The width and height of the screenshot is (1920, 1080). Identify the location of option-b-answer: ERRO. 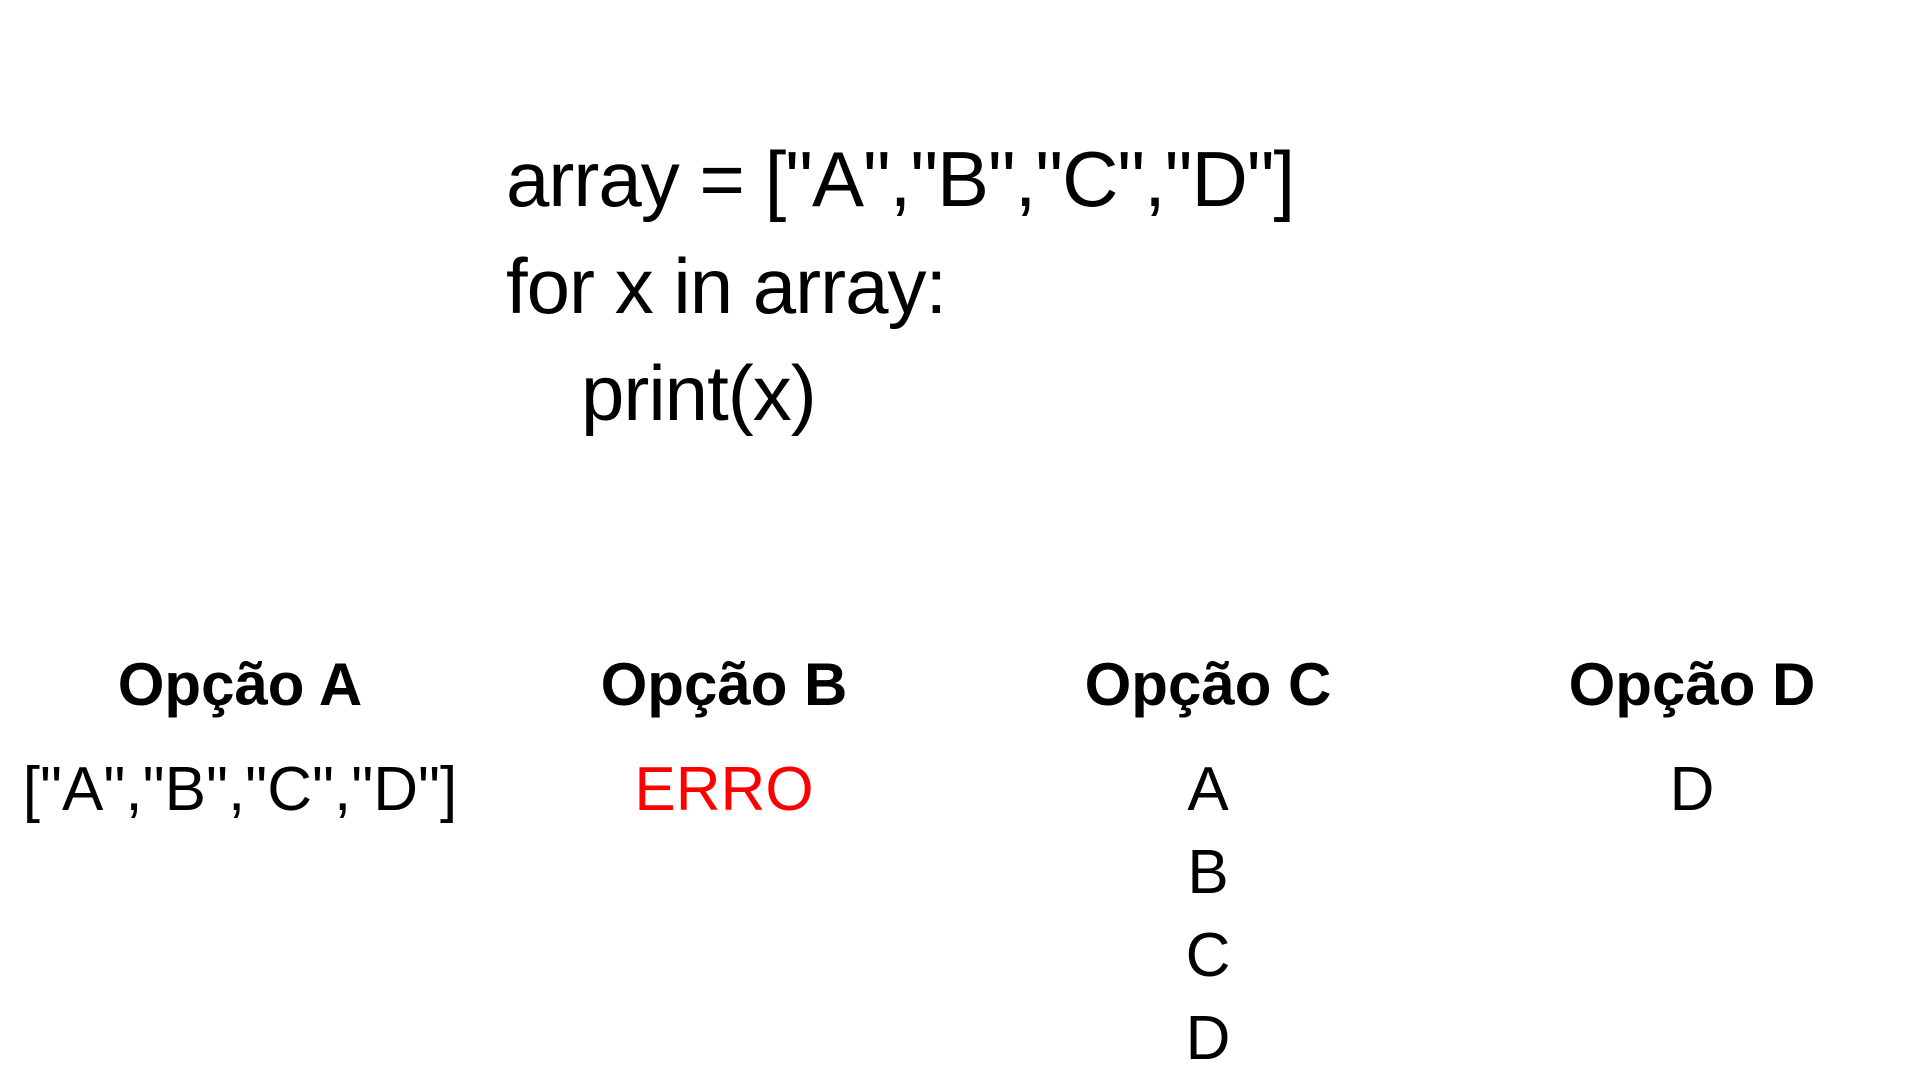
(724, 789).